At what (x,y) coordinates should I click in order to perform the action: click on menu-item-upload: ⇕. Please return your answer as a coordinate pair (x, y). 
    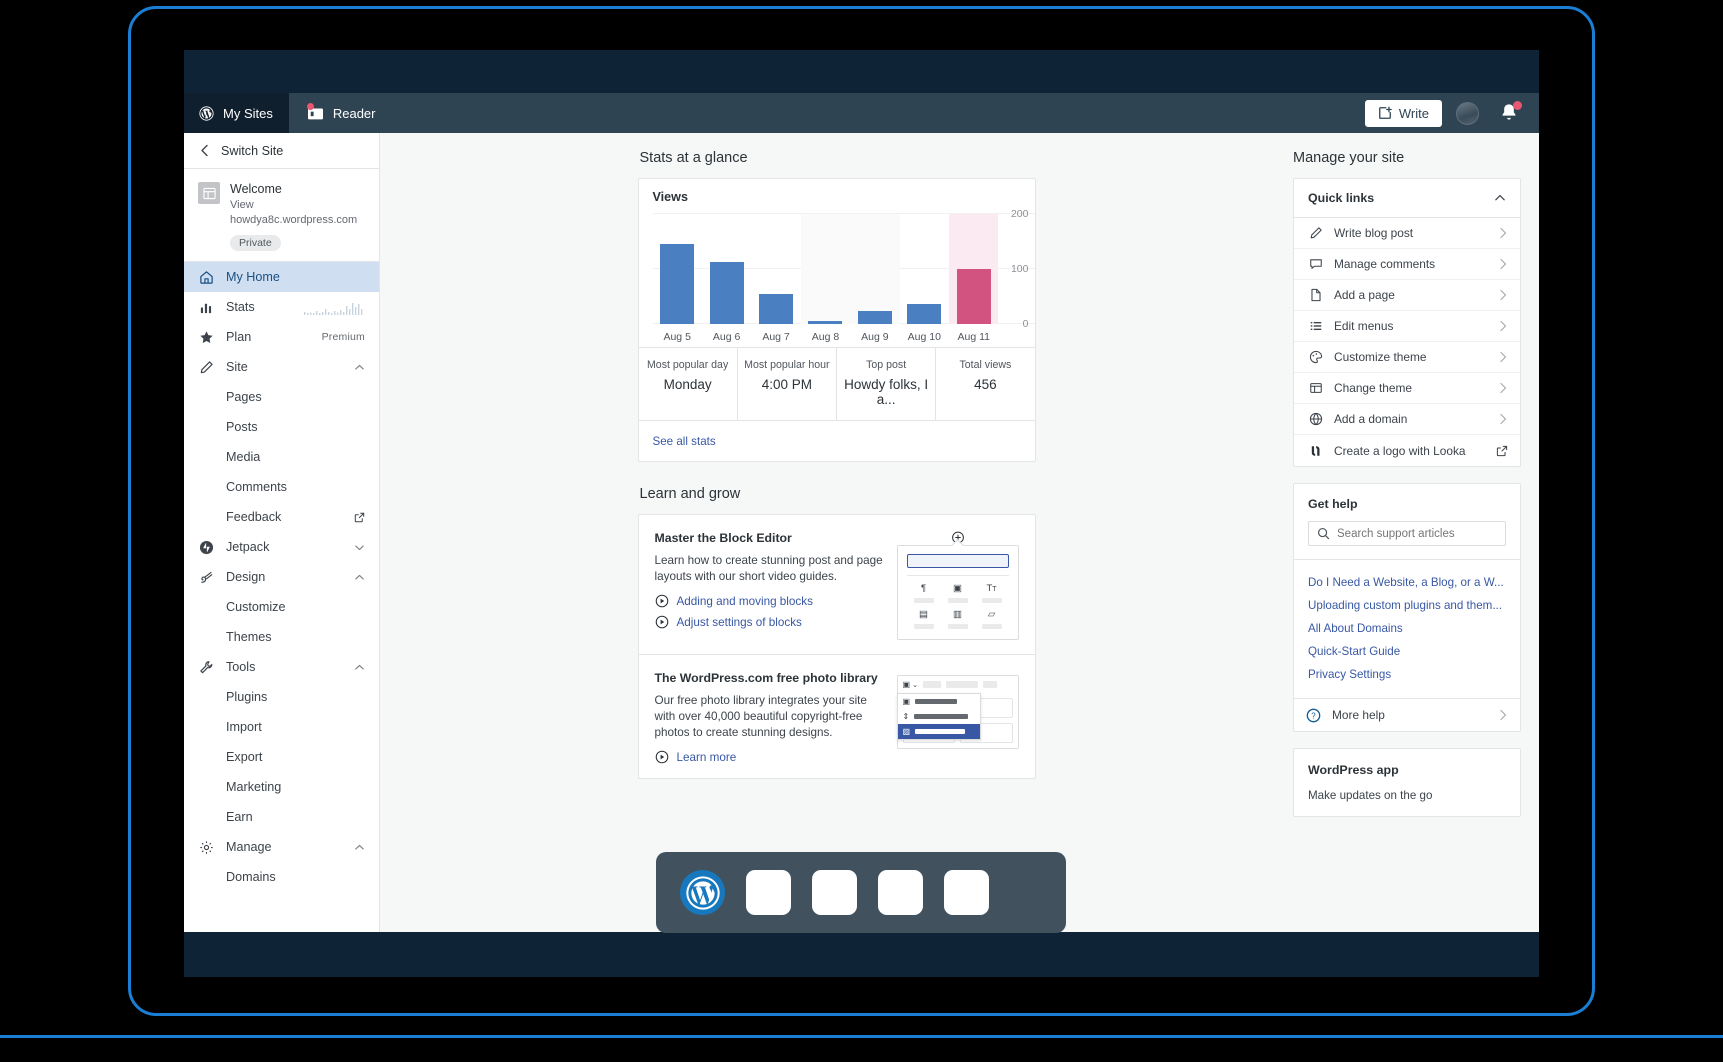
    Looking at the image, I should click on (939, 716).